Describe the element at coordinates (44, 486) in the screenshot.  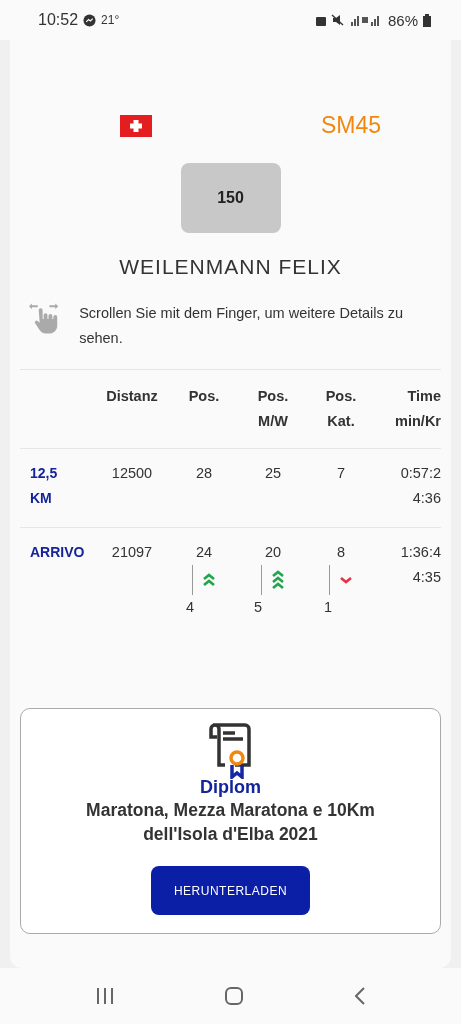
I see `split-label: 12,5 KM` at that location.